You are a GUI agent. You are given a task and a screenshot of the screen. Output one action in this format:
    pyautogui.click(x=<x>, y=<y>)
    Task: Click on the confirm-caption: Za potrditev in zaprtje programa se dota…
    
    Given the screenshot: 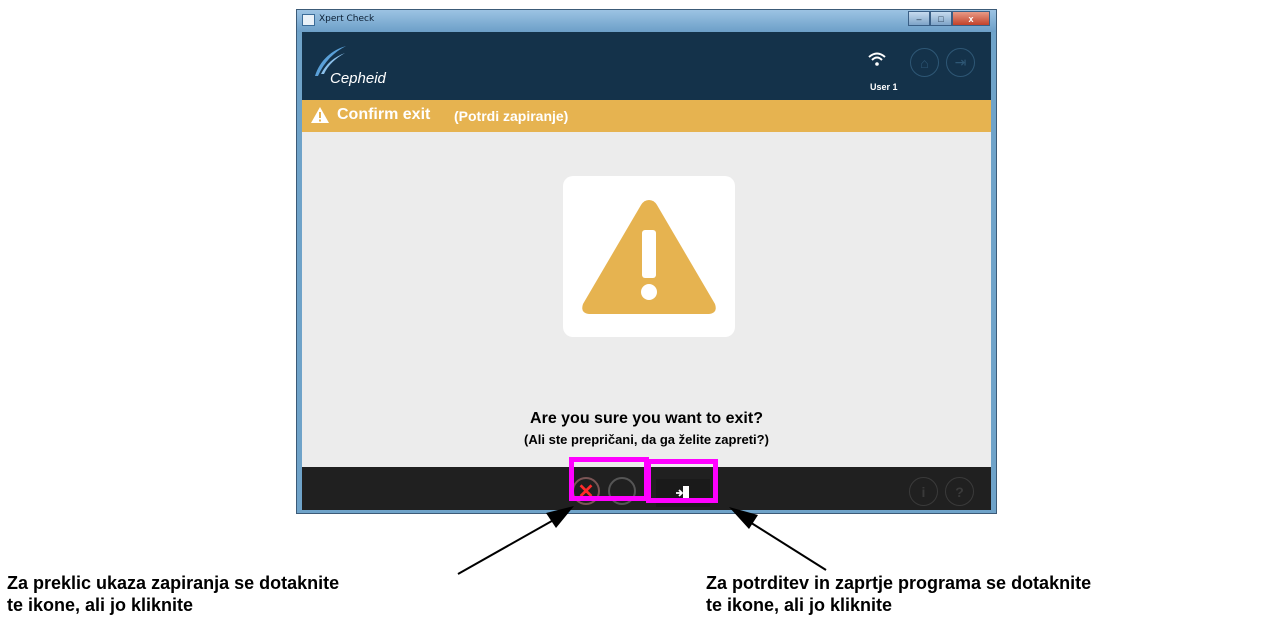 What is the action you would take?
    pyautogui.click(x=898, y=594)
    